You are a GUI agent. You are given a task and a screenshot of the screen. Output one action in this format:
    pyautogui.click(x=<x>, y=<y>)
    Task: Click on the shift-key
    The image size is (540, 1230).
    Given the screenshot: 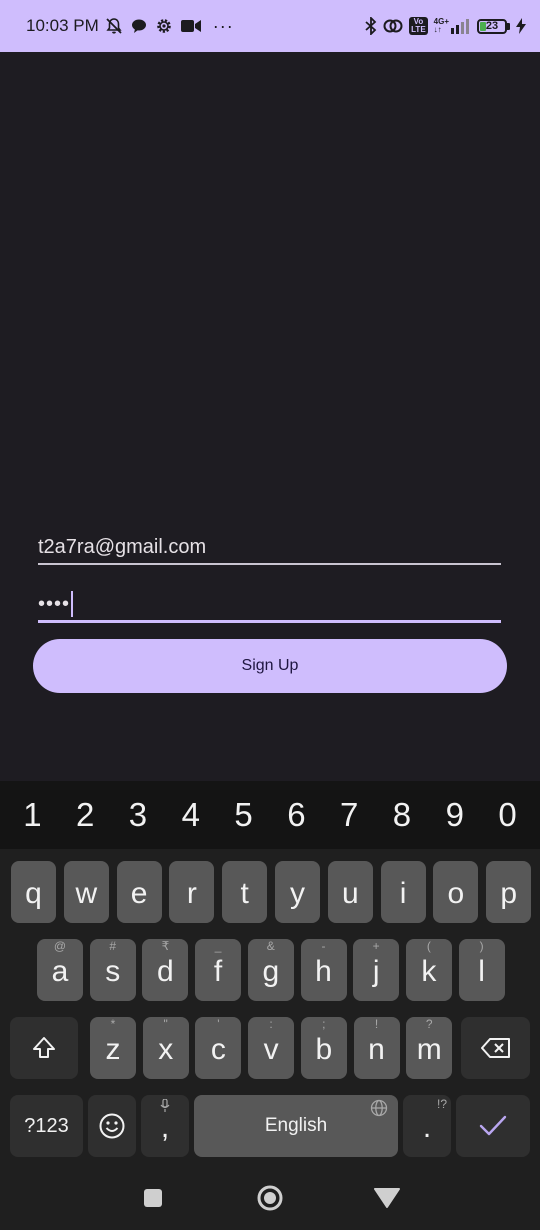 What is the action you would take?
    pyautogui.click(x=44, y=1048)
    